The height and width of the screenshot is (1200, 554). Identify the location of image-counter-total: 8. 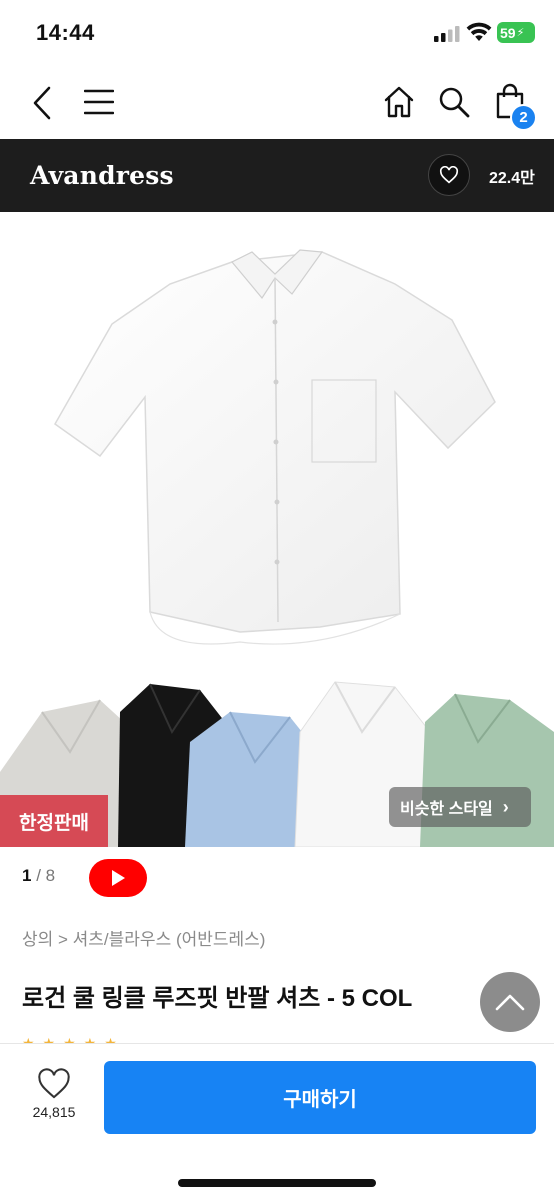
(50, 875).